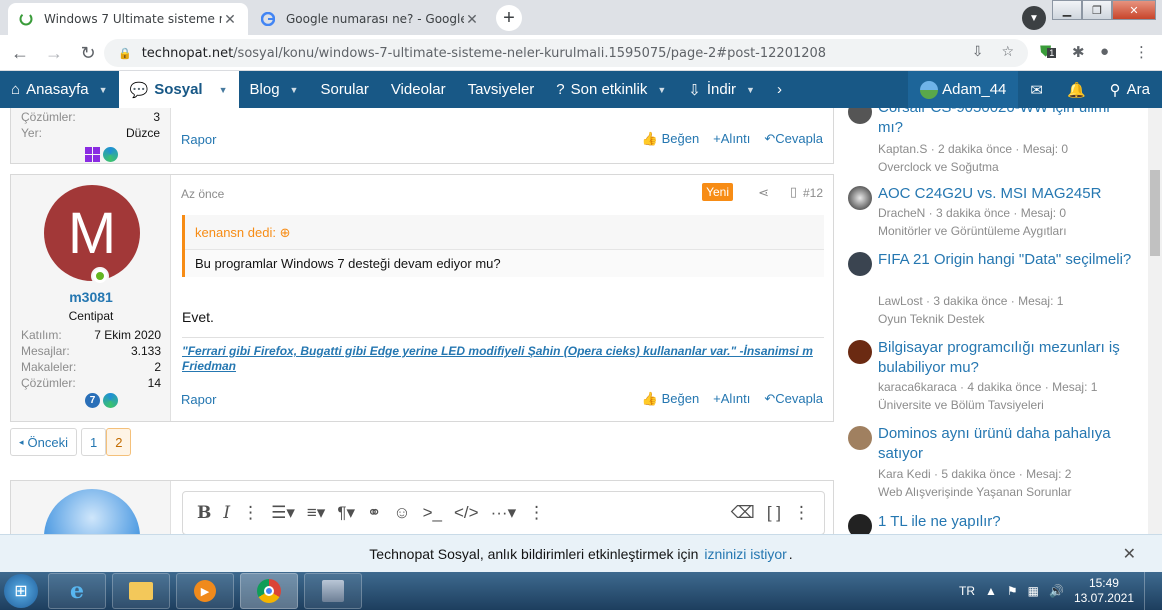  Describe the element at coordinates (92, 233) in the screenshot. I see `avatar: M` at that location.